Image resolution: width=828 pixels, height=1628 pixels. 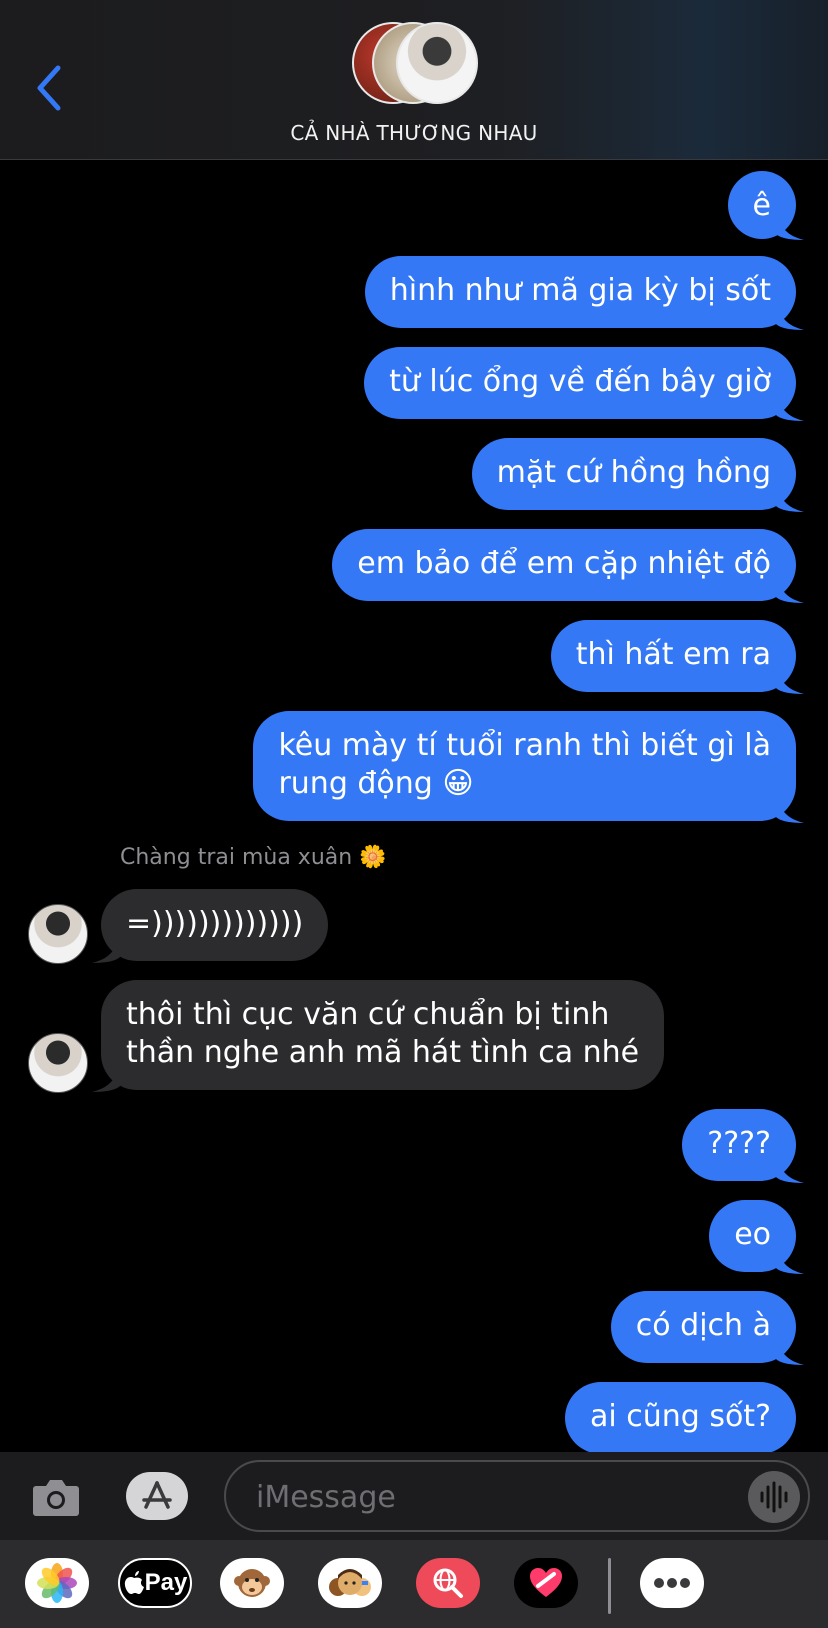 I want to click on apple-pay-label: Pay, so click(x=166, y=1582).